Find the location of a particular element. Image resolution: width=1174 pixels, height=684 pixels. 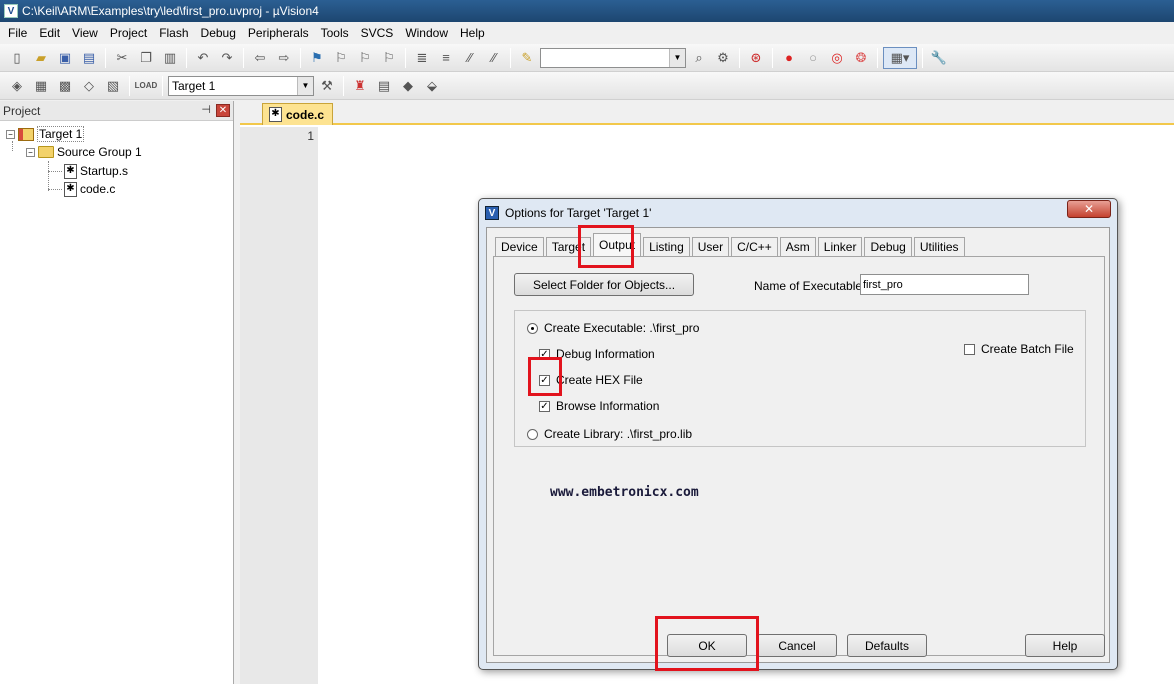

tree-file-code: ✱ code.c is located at coordinates (89, 189).